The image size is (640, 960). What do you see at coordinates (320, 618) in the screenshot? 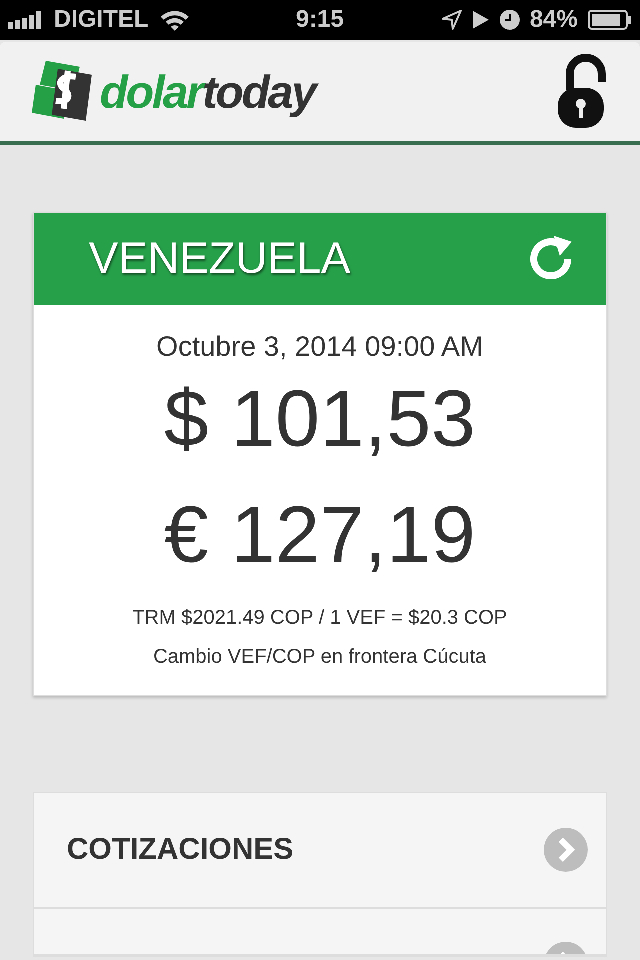
I see `rate-note: TRM $2021.49 COP / 1 VEF = $20.3 COP` at bounding box center [320, 618].